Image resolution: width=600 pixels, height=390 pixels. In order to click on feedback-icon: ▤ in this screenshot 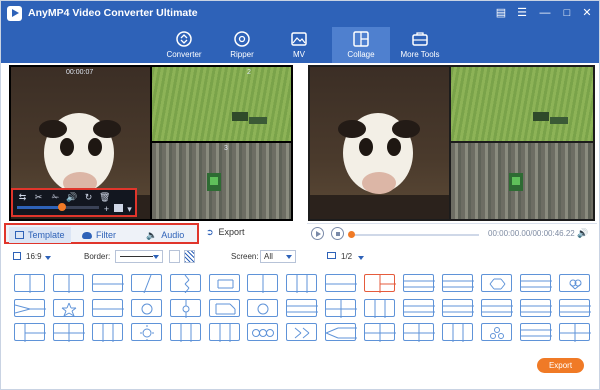, I will do `click(501, 13)`.